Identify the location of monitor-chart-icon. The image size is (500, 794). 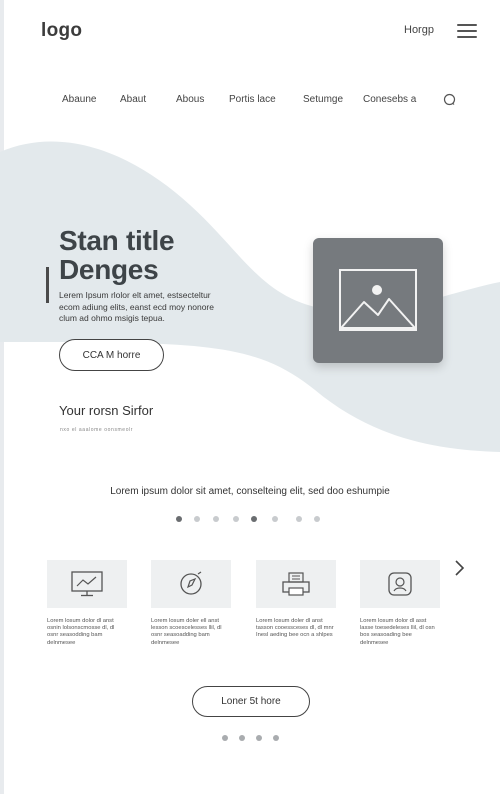
(87, 584).